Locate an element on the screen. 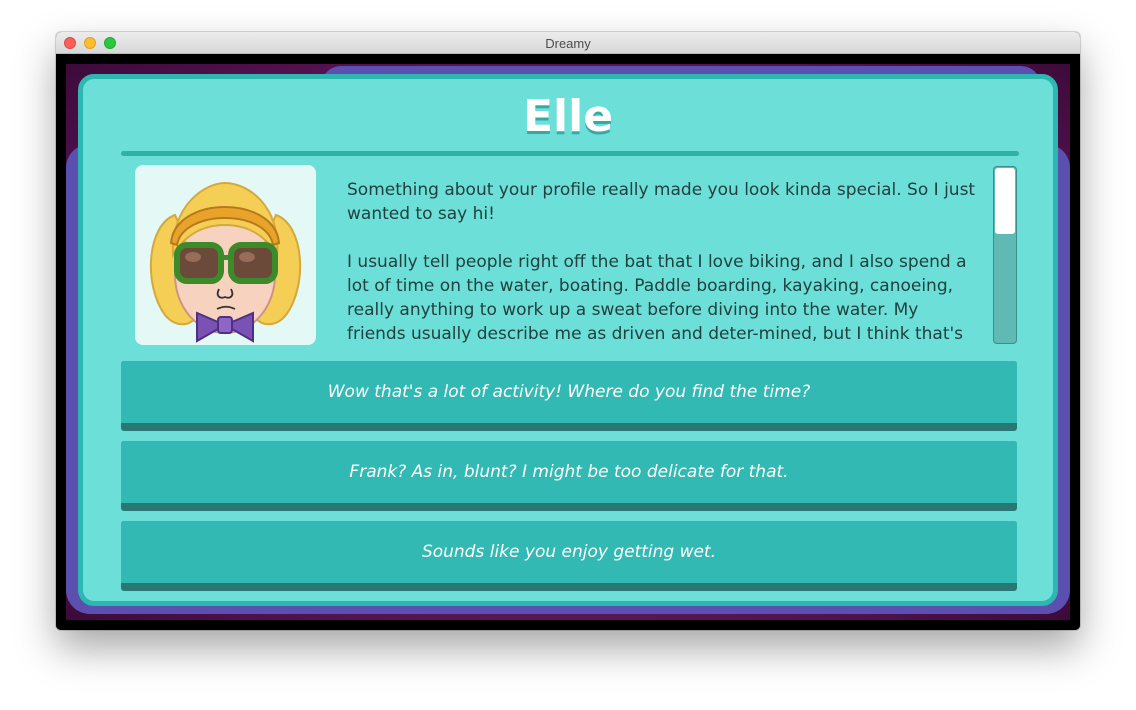 The image size is (1136, 710). avatar-card is located at coordinates (225, 255).